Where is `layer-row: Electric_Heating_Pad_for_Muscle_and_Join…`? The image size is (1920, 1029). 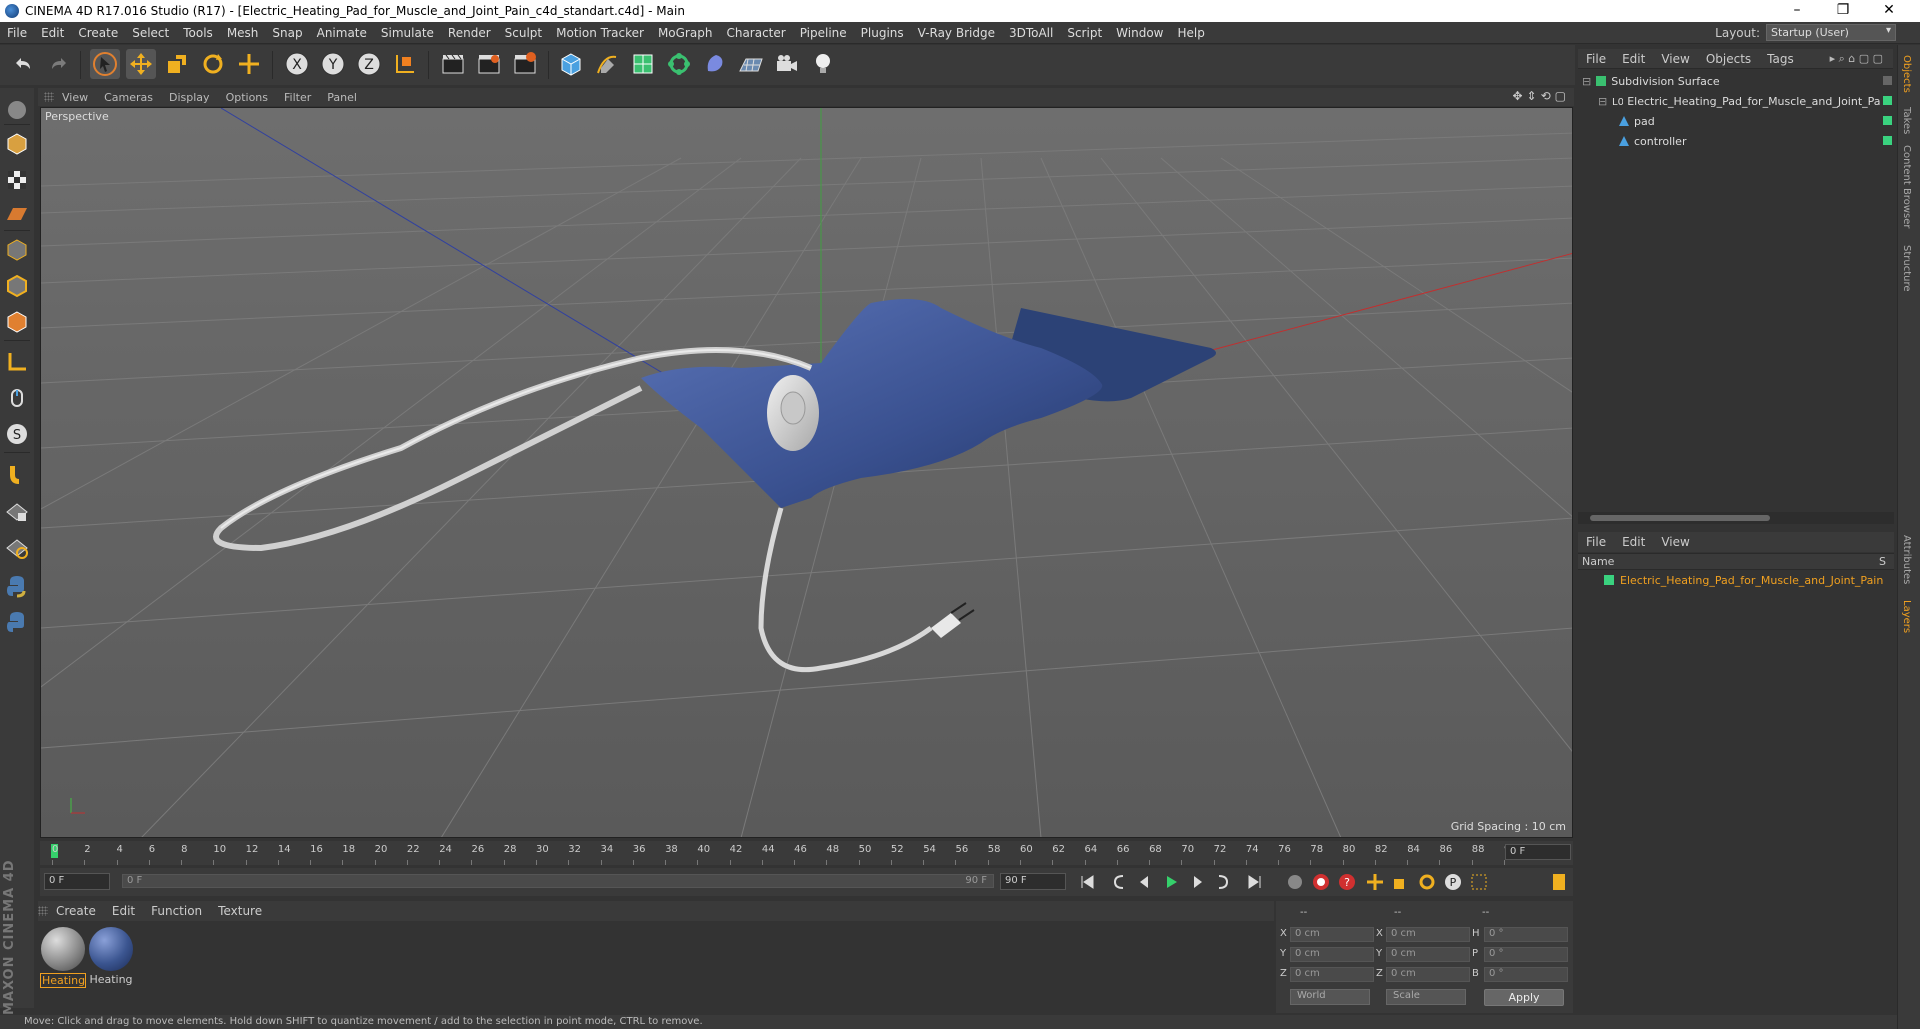
layer-row: Electric_Heating_Pad_for_Muscle_and_Join… is located at coordinates (1736, 580).